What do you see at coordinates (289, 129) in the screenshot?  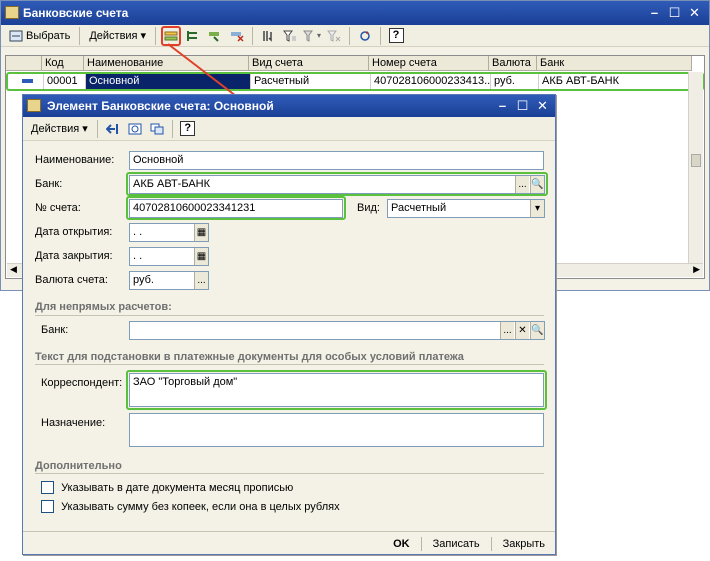 I see `dialog-toolbar: Действия ▾ ?` at bounding box center [289, 129].